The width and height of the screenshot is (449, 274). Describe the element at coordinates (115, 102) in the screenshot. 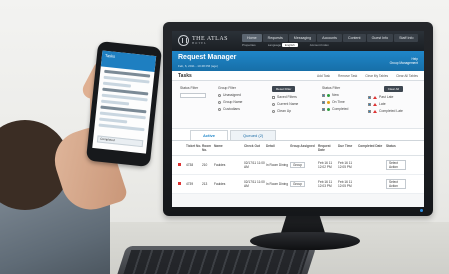

I see `phone-text-line` at that location.